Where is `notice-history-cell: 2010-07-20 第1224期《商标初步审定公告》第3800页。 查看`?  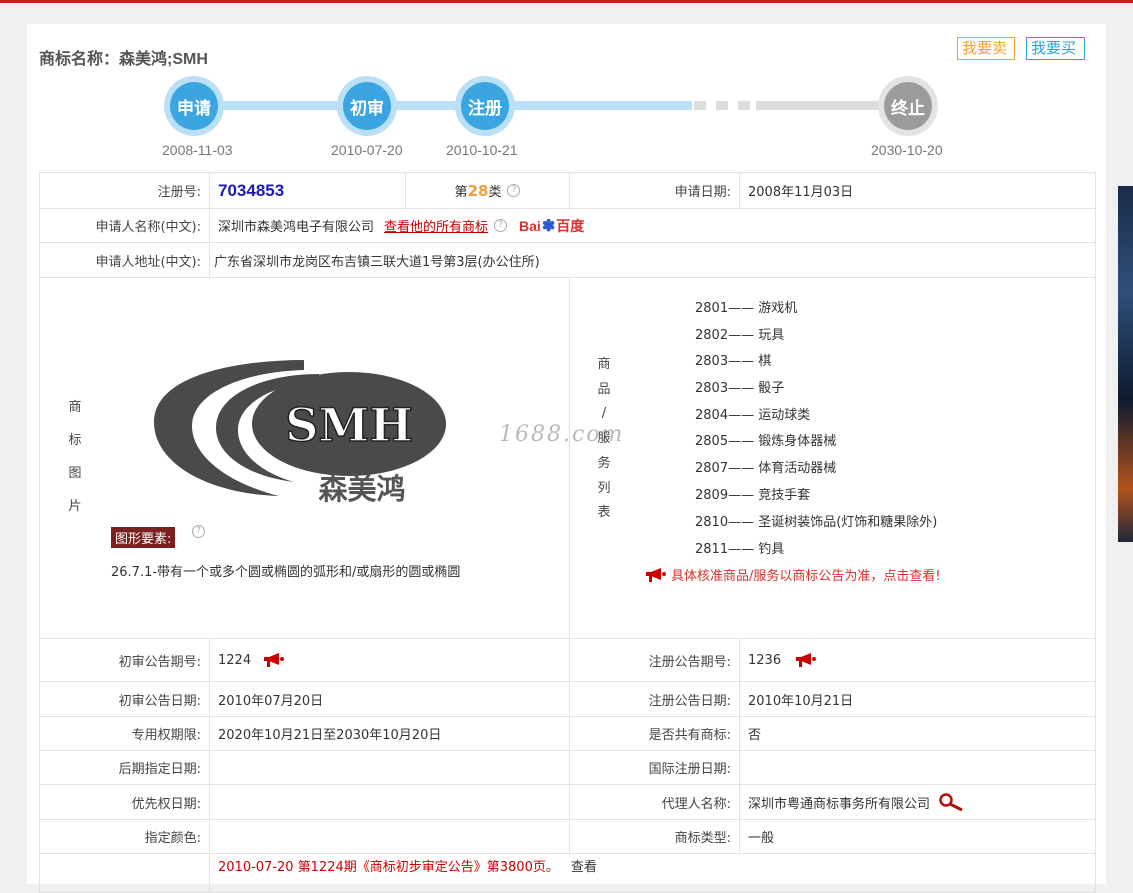
notice-history-cell: 2010-07-20 第1224期《商标初步审定公告》第3800页。 查看 is located at coordinates (652, 873).